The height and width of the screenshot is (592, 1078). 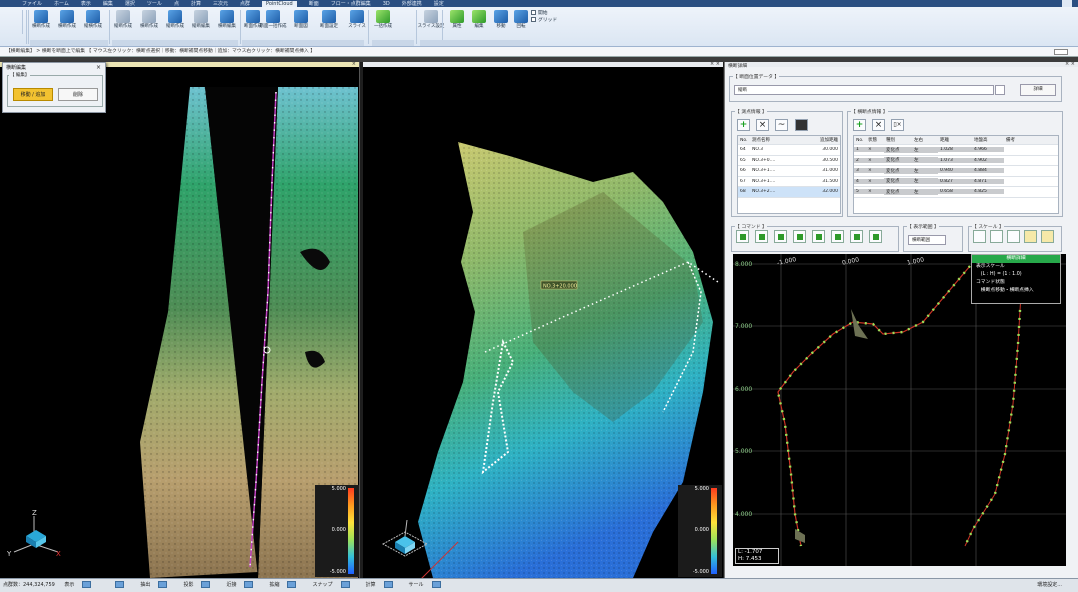 What do you see at coordinates (200, 584) in the screenshot?
I see `status-item: 投影` at bounding box center [200, 584].